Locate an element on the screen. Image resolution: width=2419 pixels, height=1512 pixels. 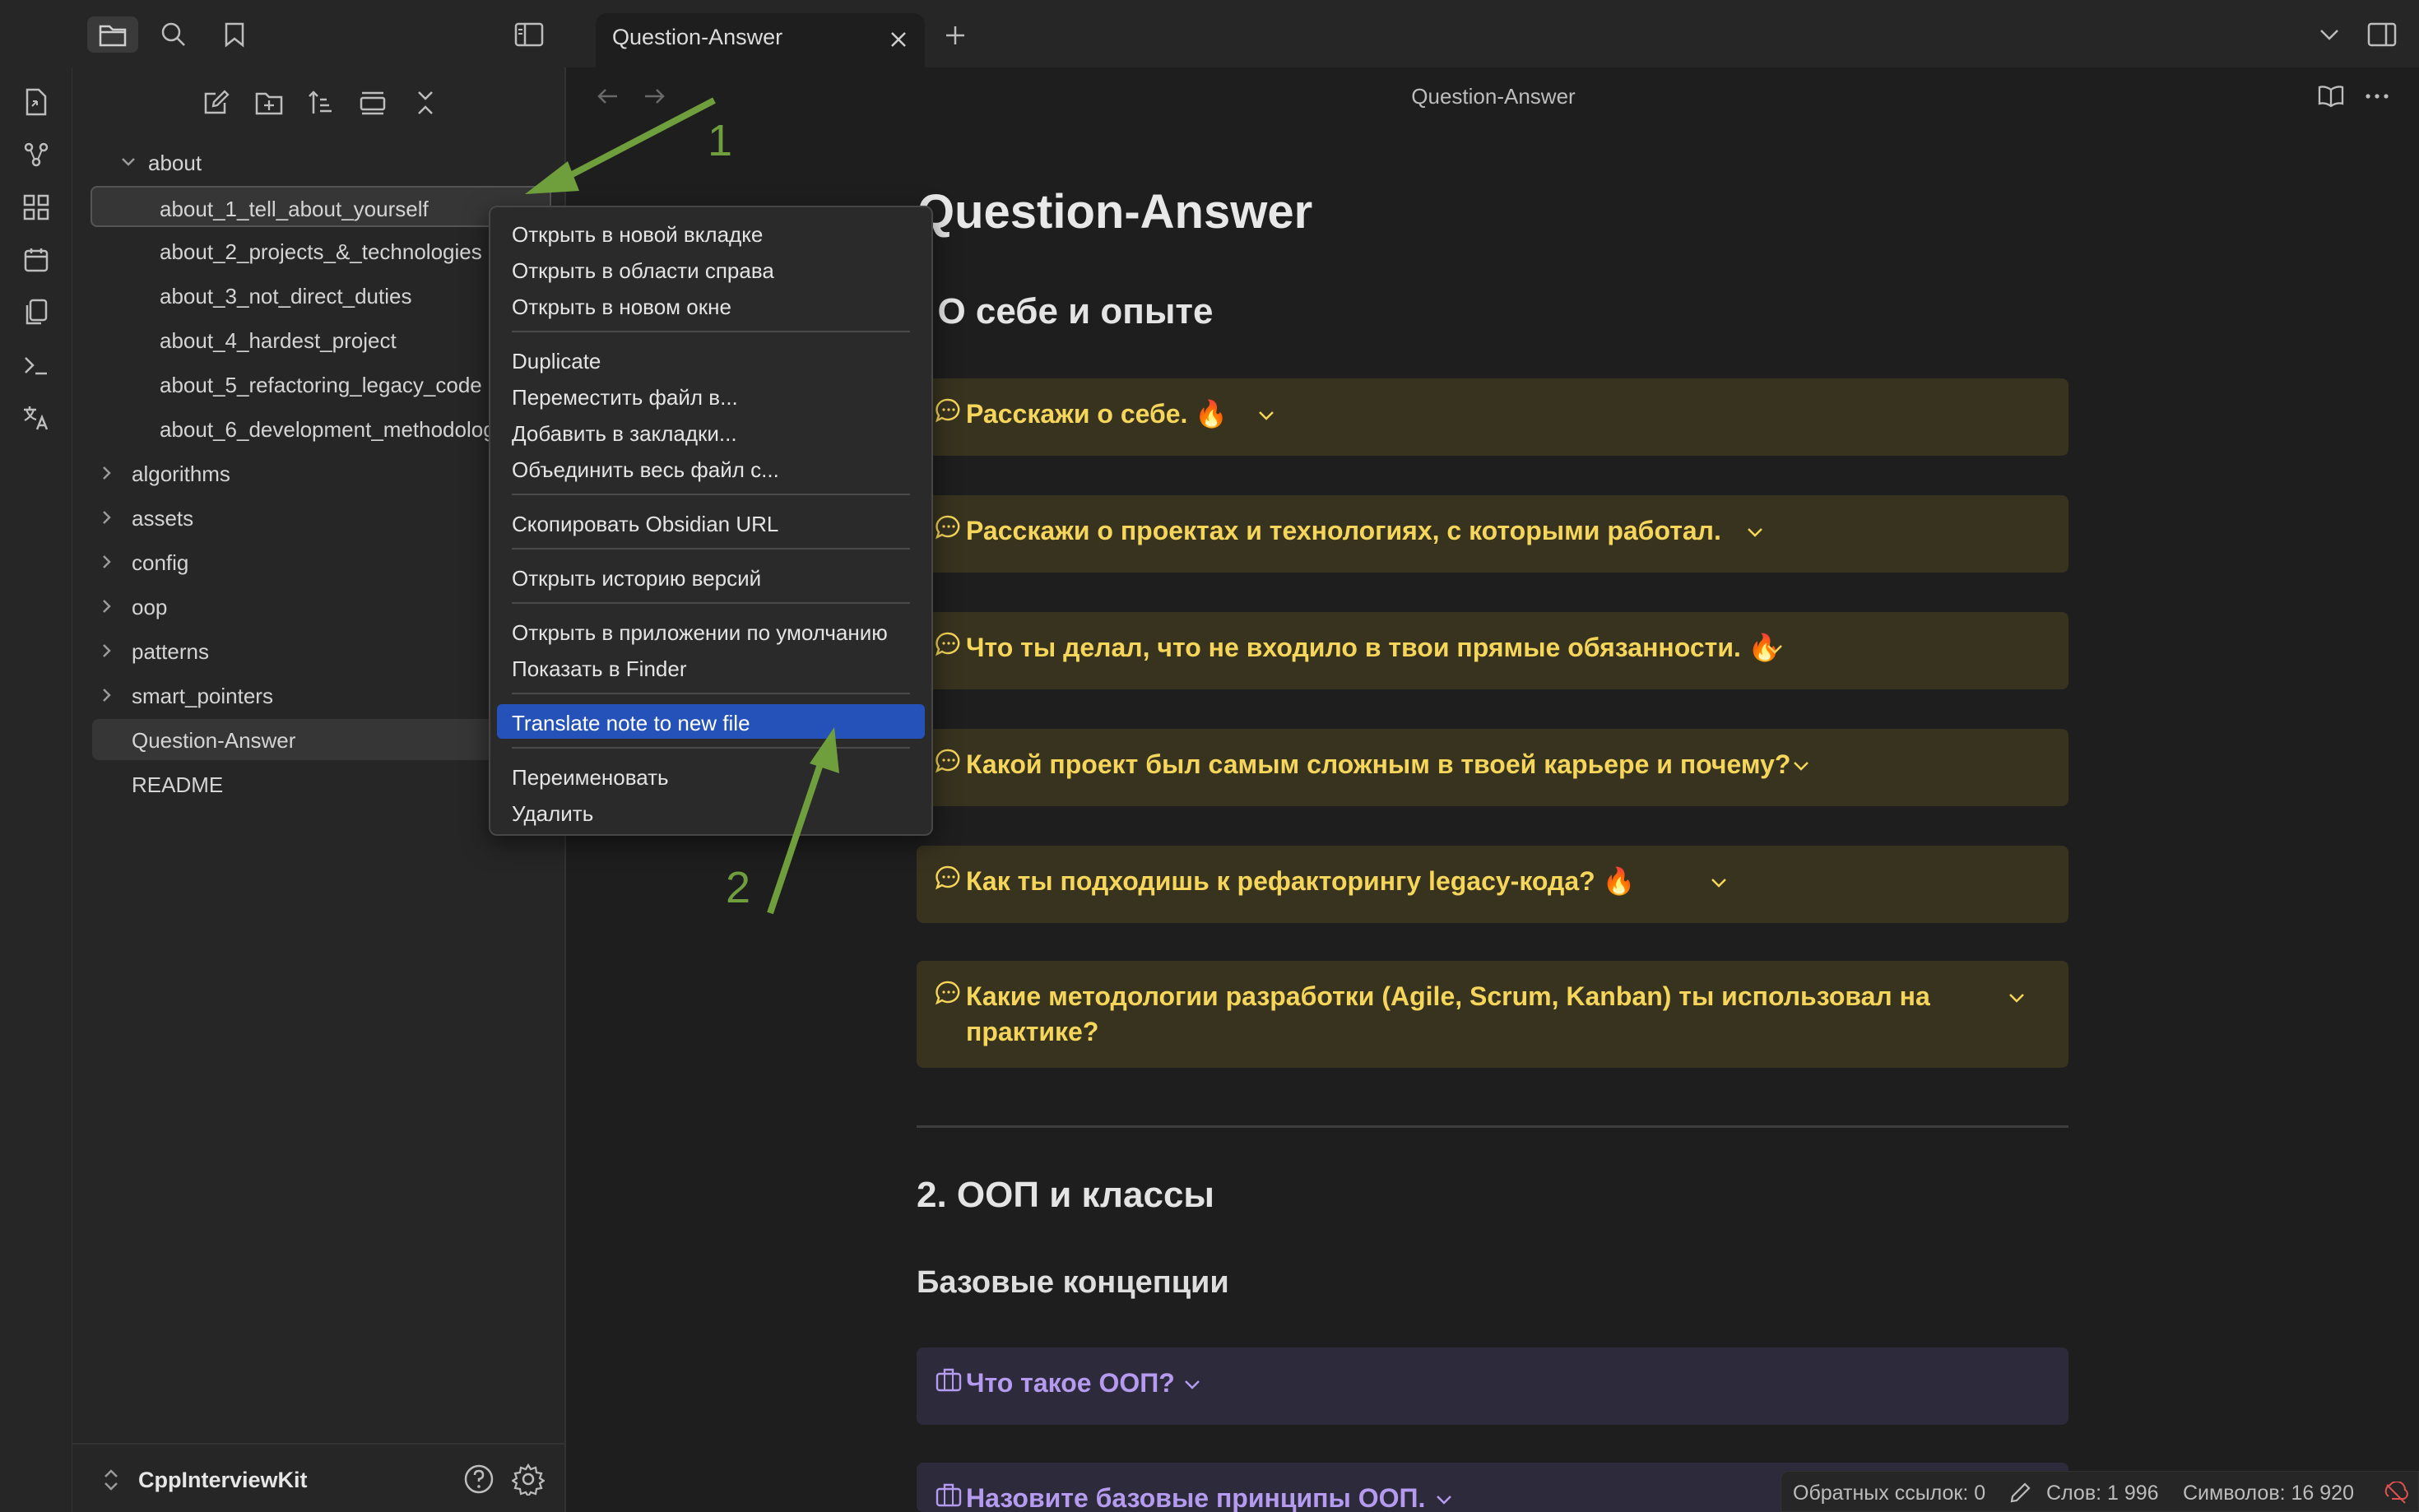
section-heading-1: . О себе и опыте is located at coordinates (1065, 311).